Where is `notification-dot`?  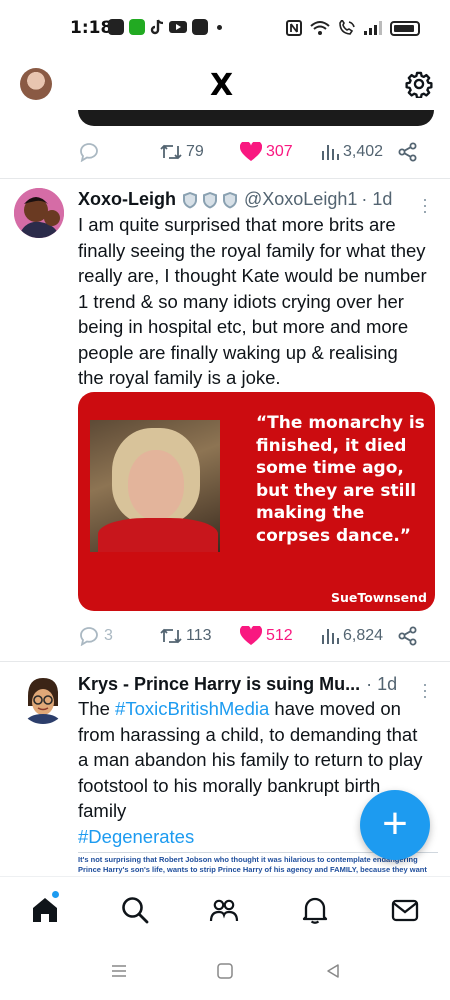
notification-dot is located at coordinates (55, 894).